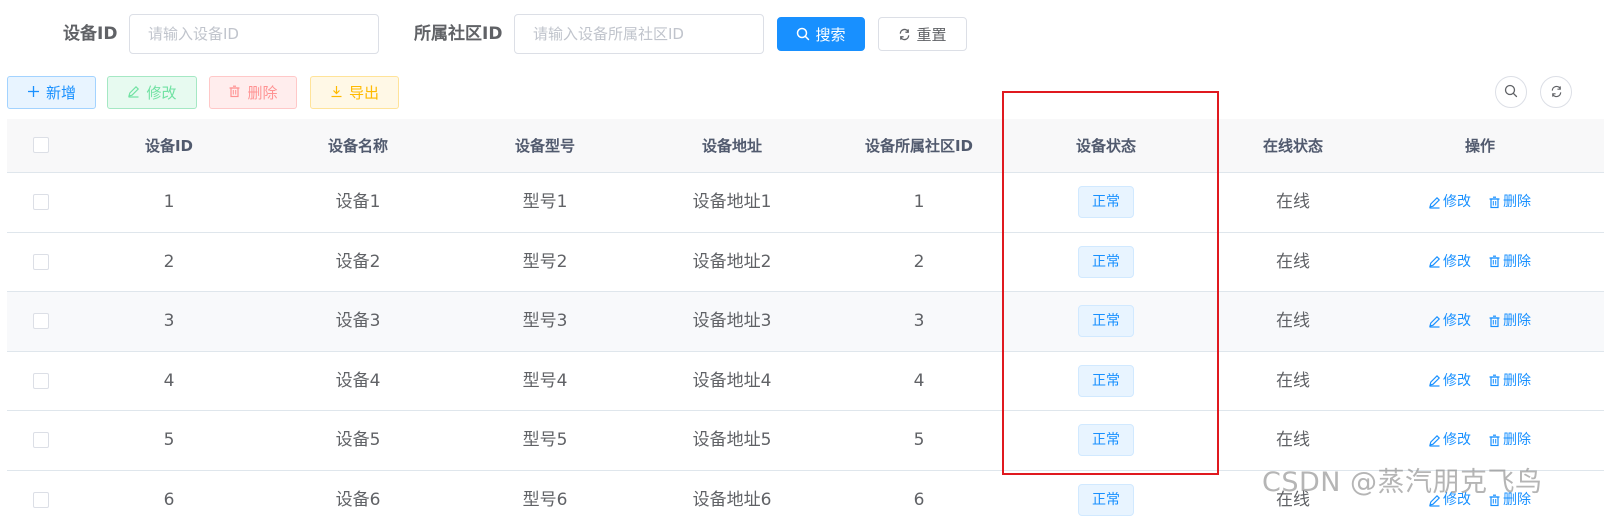 Image resolution: width=1604 pixels, height=522 pixels. Describe the element at coordinates (919, 440) in the screenshot. I see `cell-community-id: 5` at that location.